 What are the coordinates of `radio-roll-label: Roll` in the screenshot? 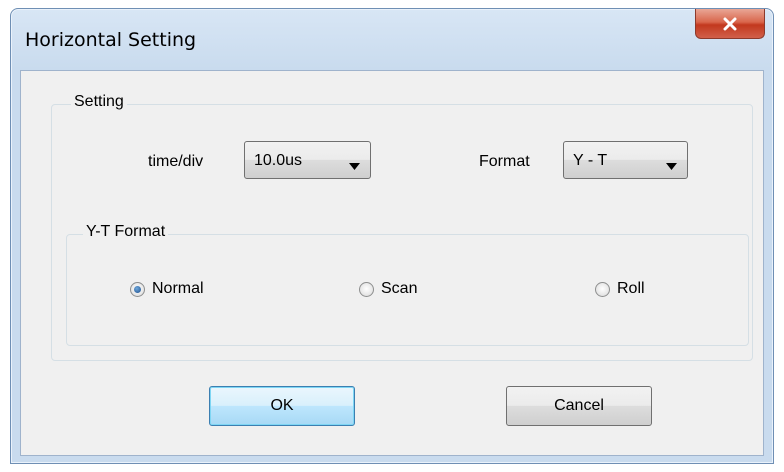 It's located at (631, 288).